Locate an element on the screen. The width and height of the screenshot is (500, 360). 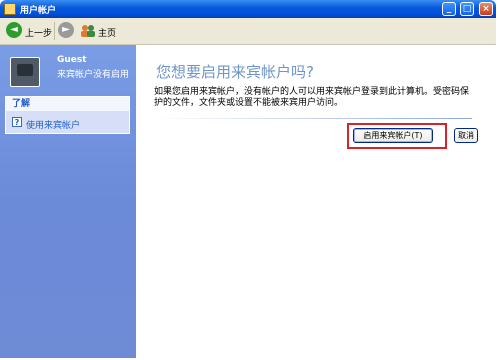
back-arrow-icon: ◄ is located at coordinates (14, 30).